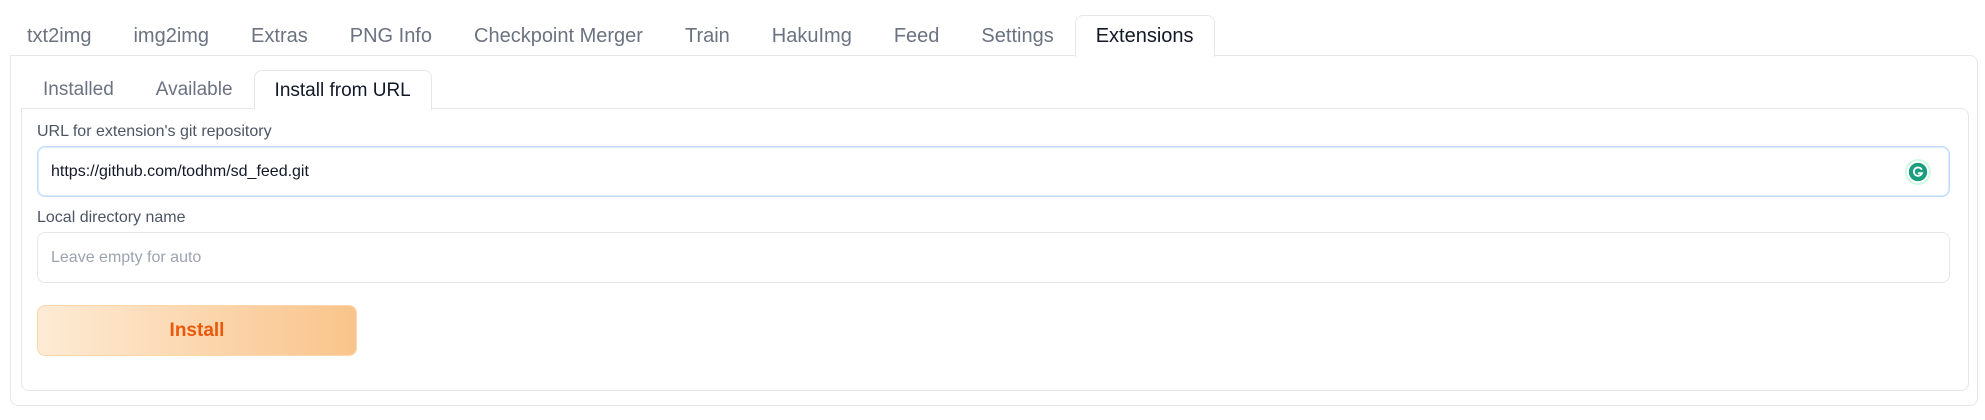 The width and height of the screenshot is (1985, 420). What do you see at coordinates (1144, 36) in the screenshot?
I see `tab-extensions: Extensions` at bounding box center [1144, 36].